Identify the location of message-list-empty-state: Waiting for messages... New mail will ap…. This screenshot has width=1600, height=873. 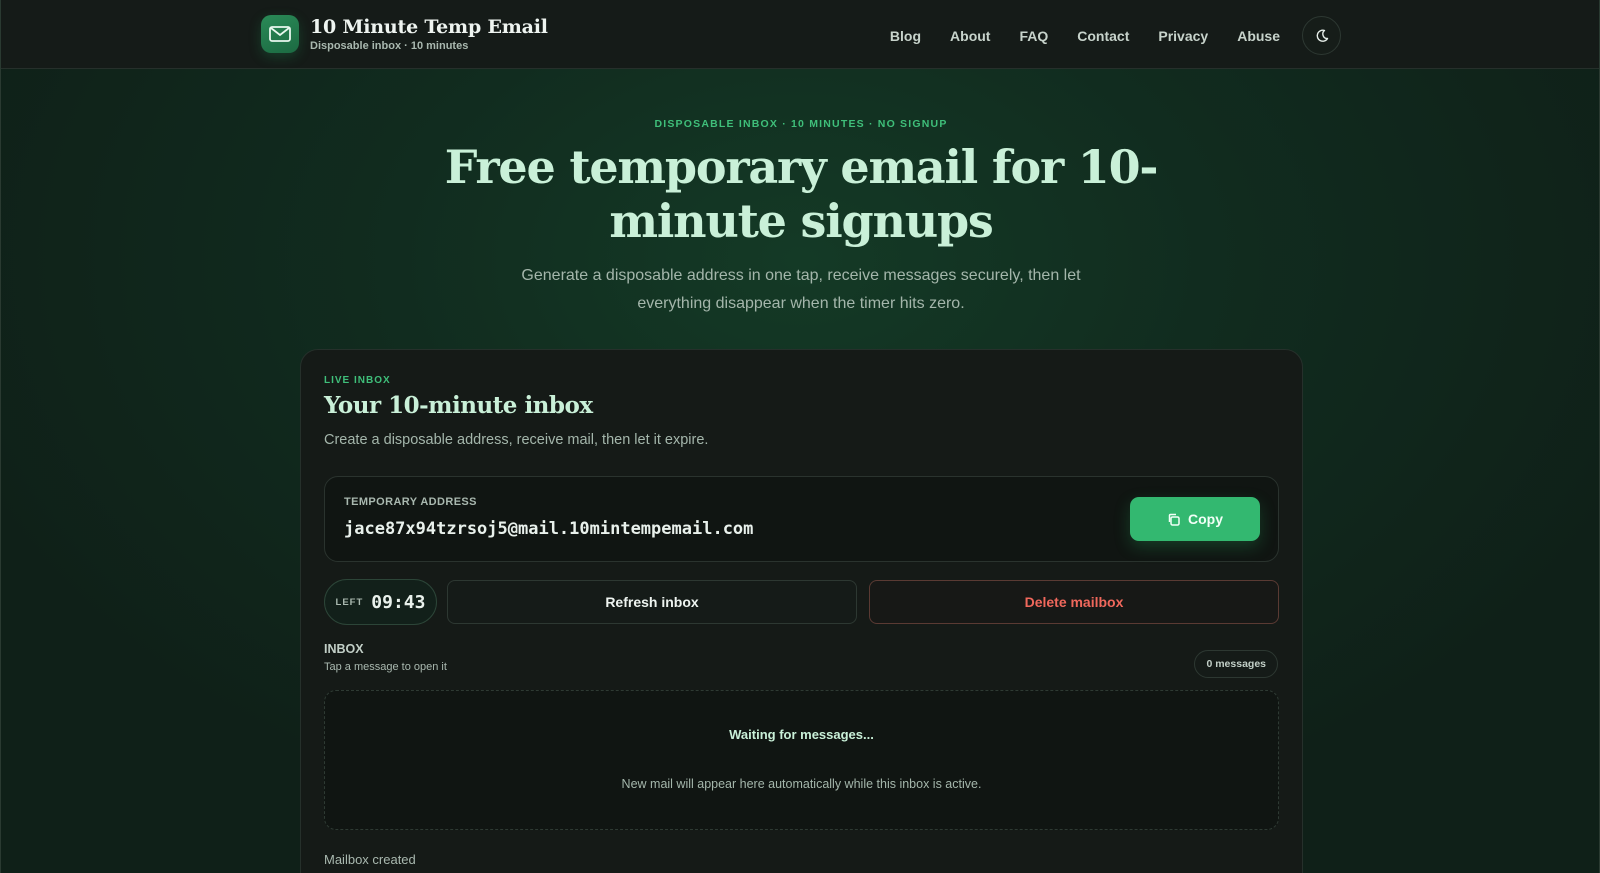
(801, 760).